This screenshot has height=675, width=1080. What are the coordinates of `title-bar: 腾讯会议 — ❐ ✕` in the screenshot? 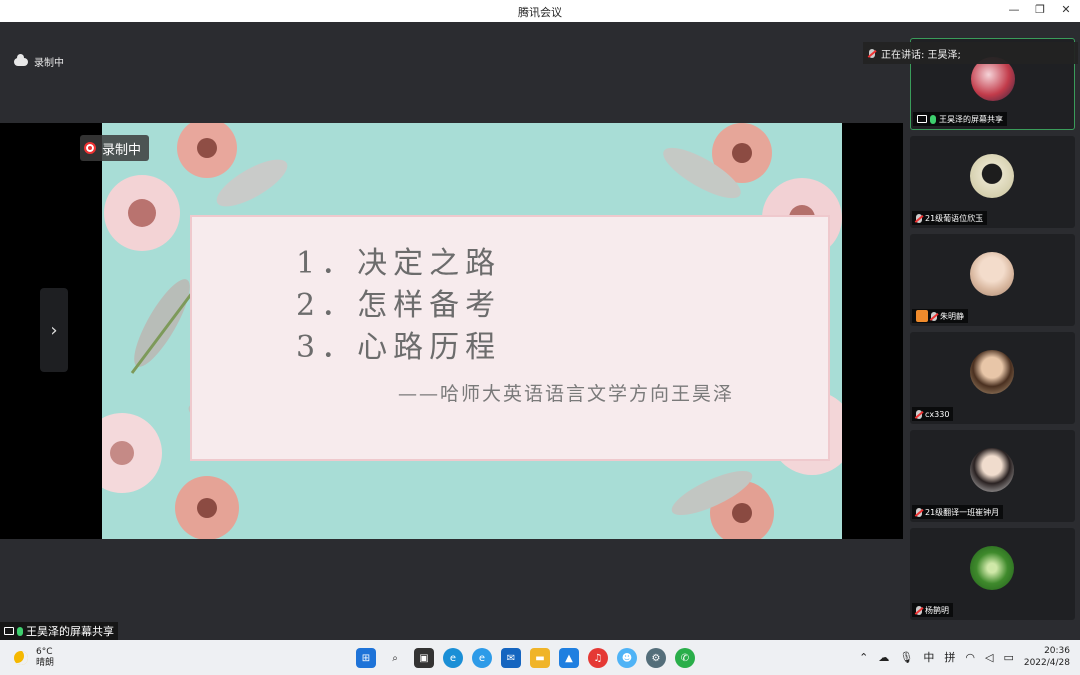 It's located at (540, 11).